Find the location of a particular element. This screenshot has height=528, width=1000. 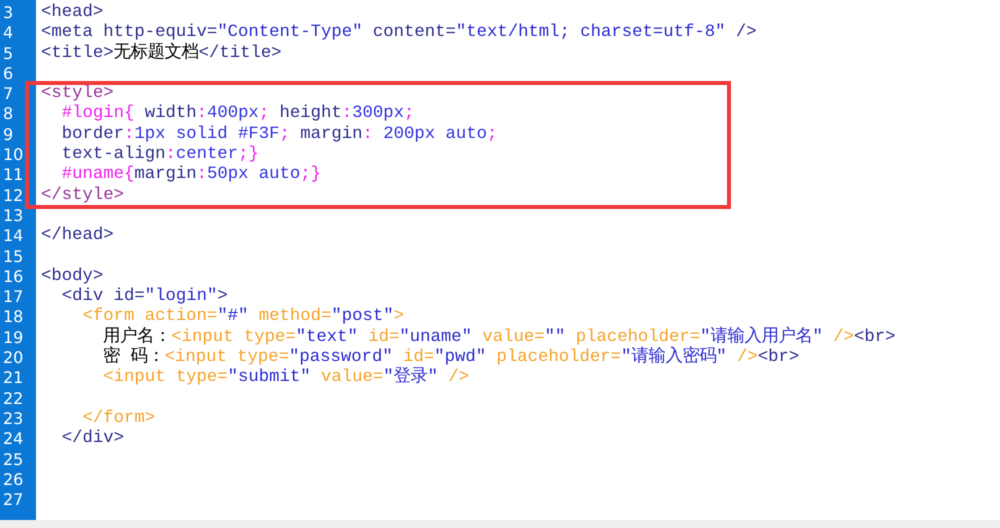

line-number: 7 is located at coordinates (8, 94).